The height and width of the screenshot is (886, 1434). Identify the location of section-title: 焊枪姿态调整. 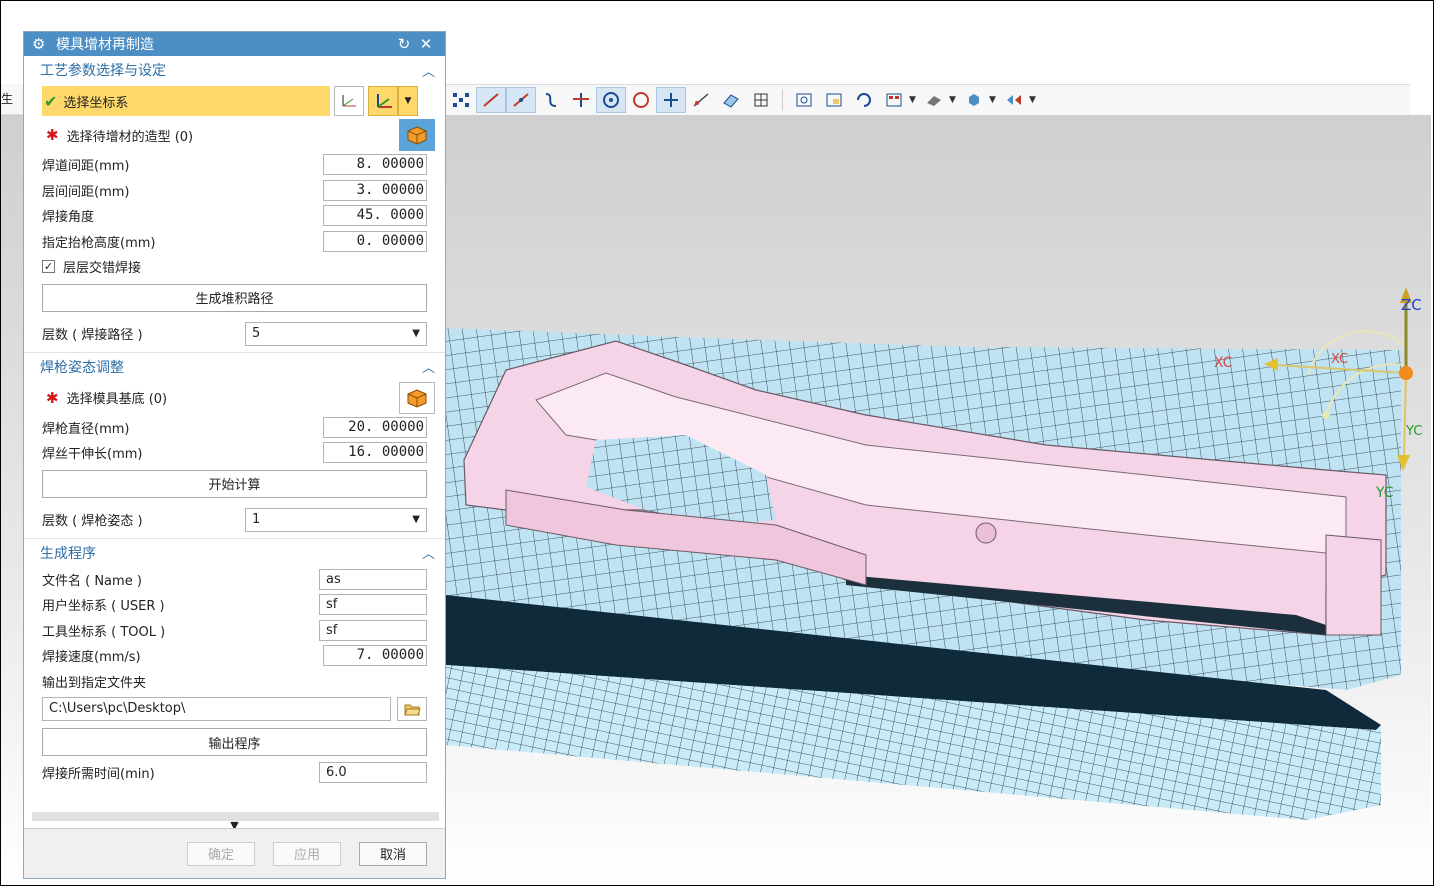
(82, 367).